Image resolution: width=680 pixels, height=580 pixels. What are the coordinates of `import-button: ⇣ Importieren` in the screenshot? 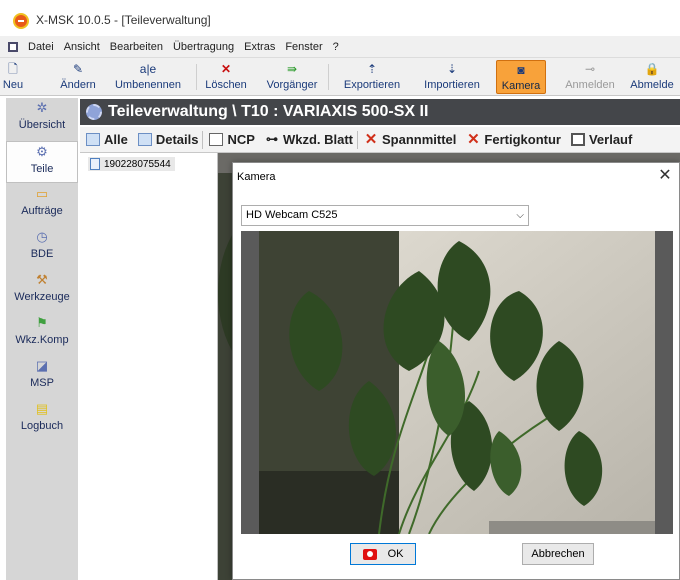 It's located at (452, 77).